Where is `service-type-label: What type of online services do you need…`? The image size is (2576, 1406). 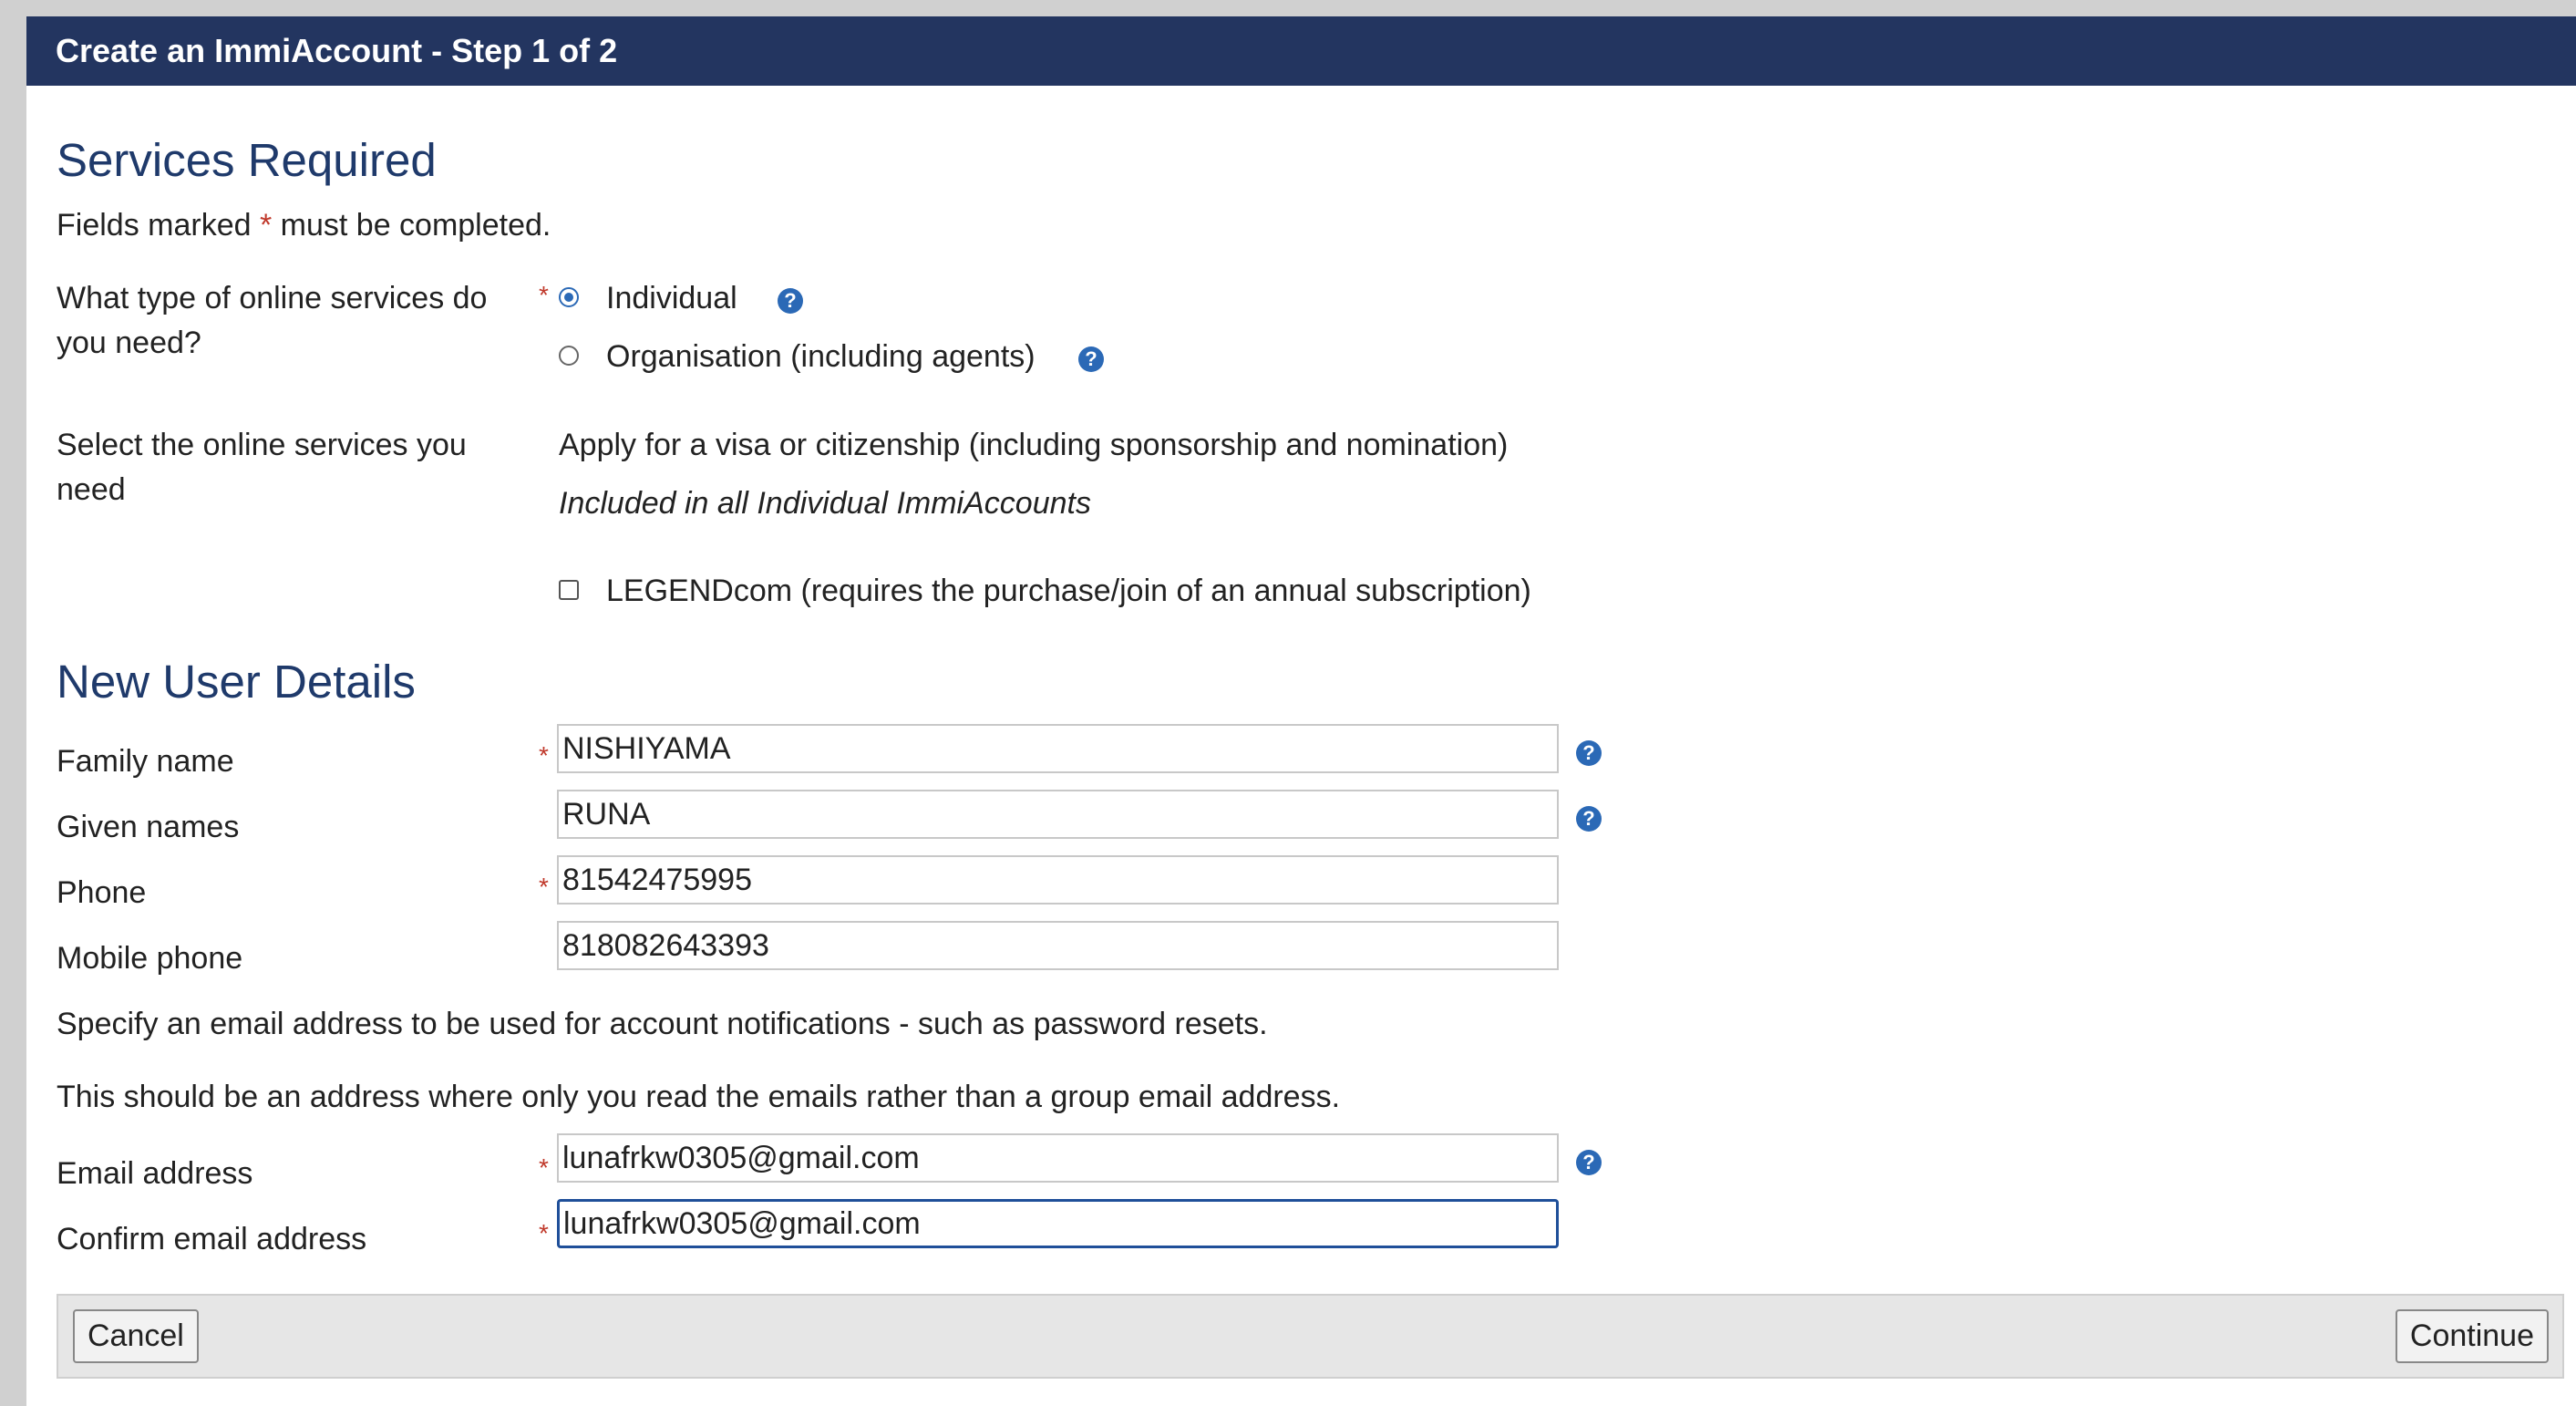
service-type-label: What type of online services do you need… is located at coordinates (272, 321).